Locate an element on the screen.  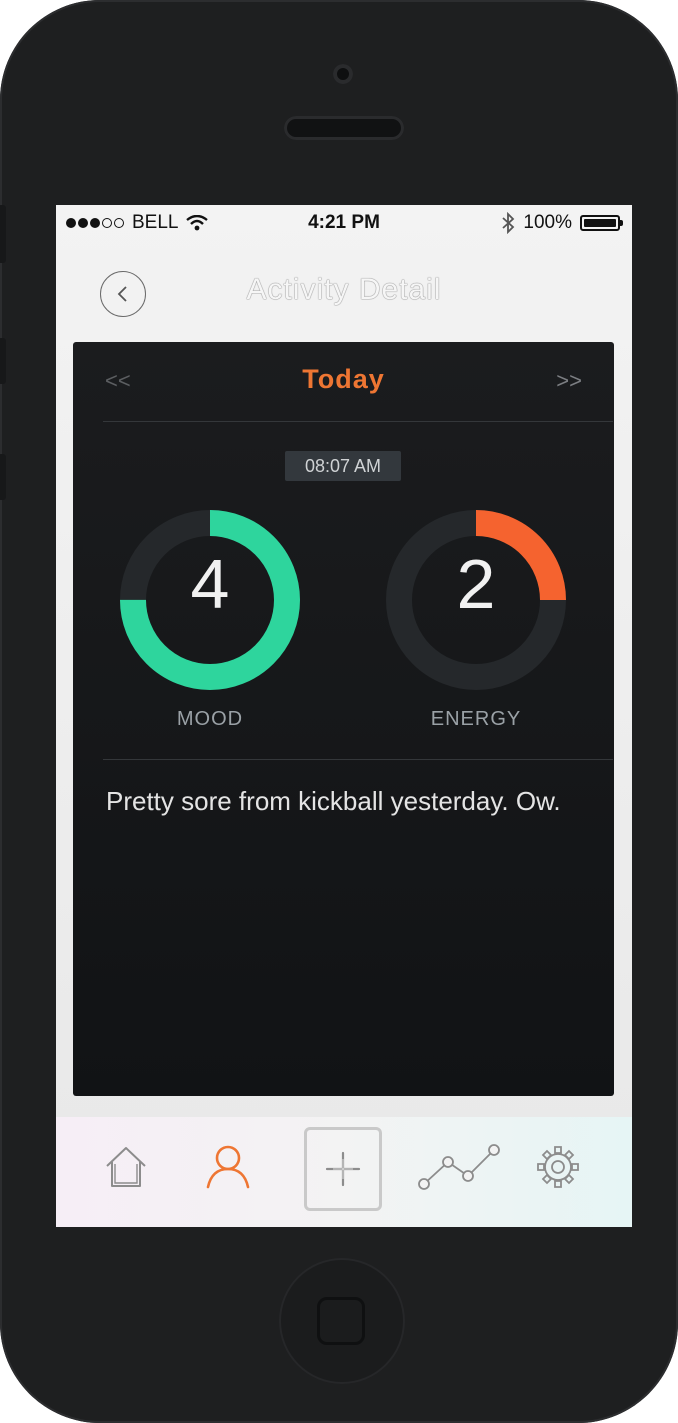
mood-value: 4 is located at coordinates (210, 584).